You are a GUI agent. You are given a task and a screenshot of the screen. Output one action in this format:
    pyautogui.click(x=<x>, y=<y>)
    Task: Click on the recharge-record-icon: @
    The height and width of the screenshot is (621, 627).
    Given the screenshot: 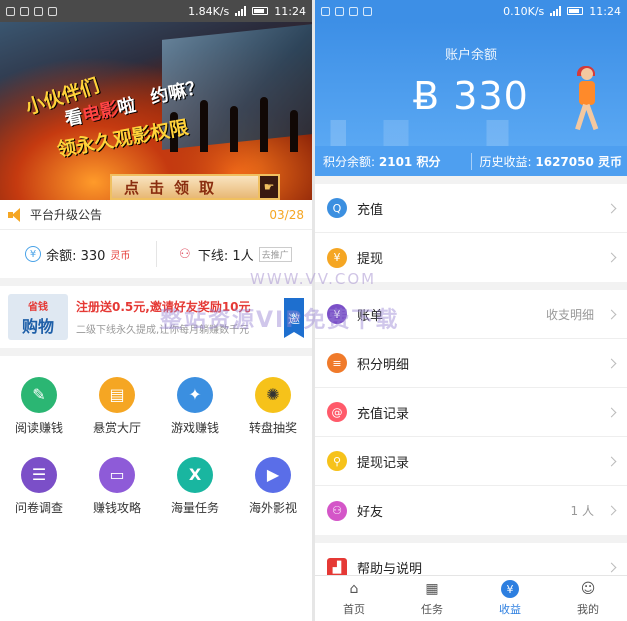 What is the action you would take?
    pyautogui.click(x=337, y=412)
    